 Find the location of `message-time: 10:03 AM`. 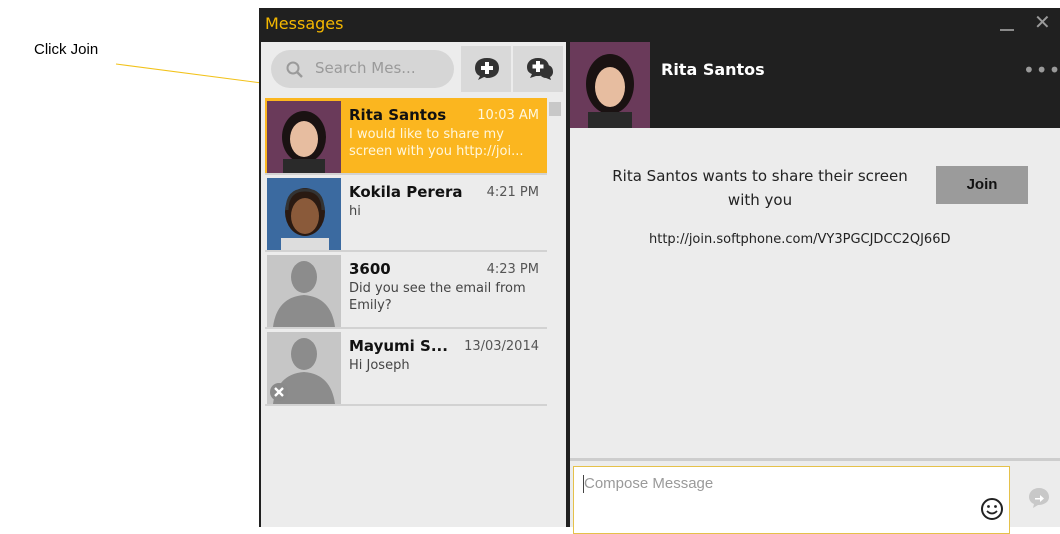

message-time: 10:03 AM is located at coordinates (508, 115).